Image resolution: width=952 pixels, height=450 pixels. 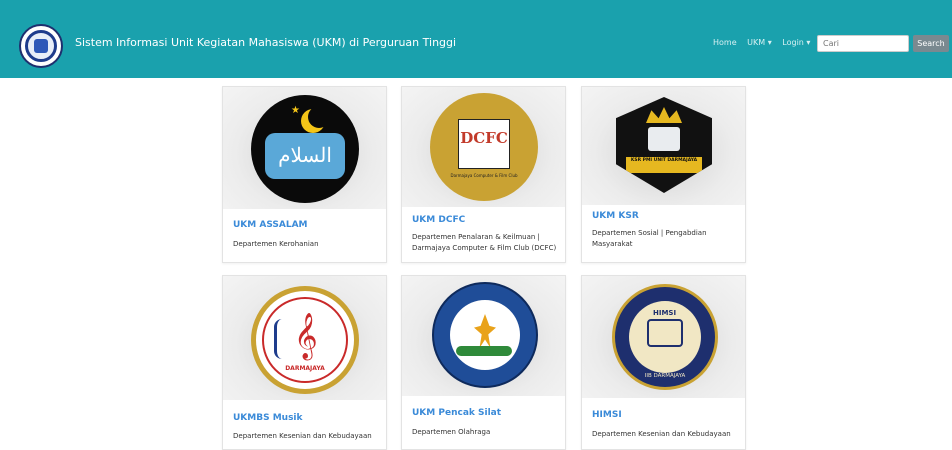 I want to click on ksr-ribbon: KSR PMI UNIT DARMAJAYA, so click(x=664, y=165).